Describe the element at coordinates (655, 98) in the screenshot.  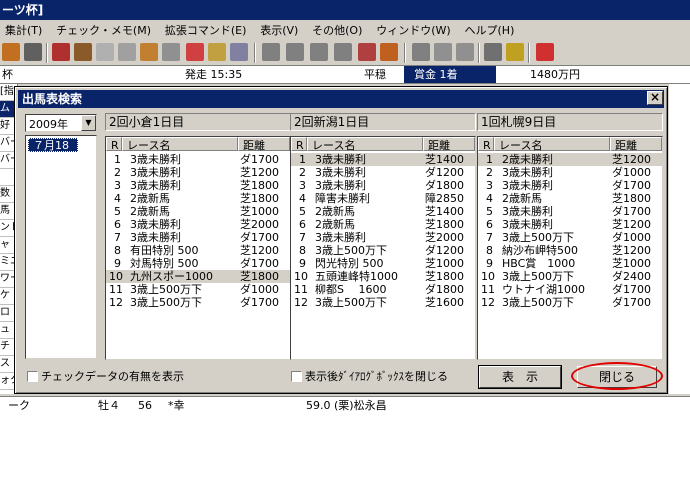
I see `close-icon: ×` at that location.